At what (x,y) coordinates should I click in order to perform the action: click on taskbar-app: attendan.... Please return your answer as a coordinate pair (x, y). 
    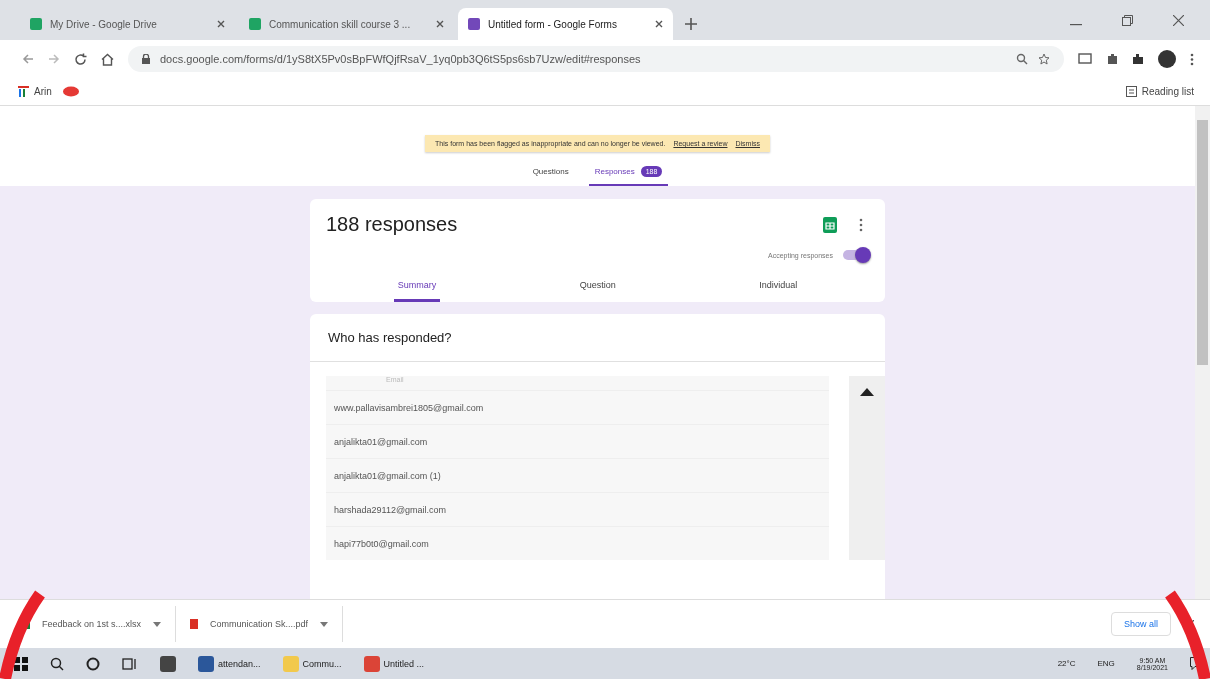
    Looking at the image, I should click on (229, 663).